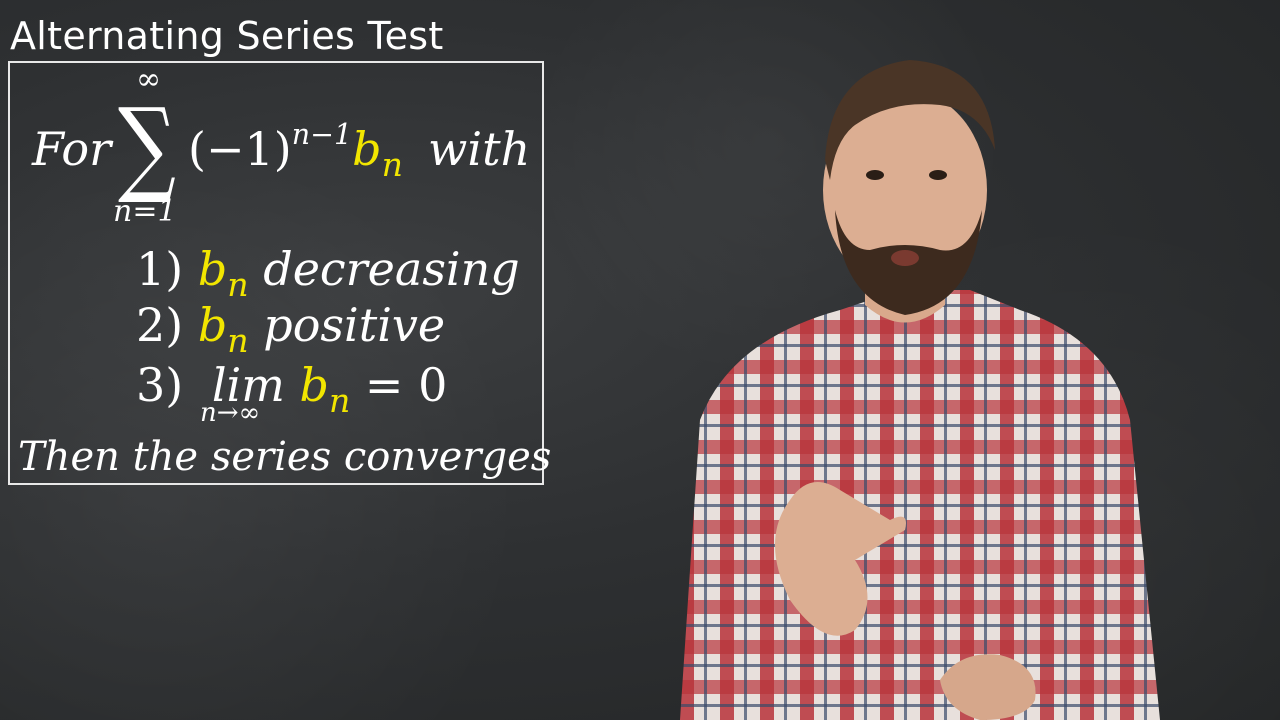 The image size is (1280, 720). What do you see at coordinates (875, 175) in the screenshot?
I see `left-eye` at bounding box center [875, 175].